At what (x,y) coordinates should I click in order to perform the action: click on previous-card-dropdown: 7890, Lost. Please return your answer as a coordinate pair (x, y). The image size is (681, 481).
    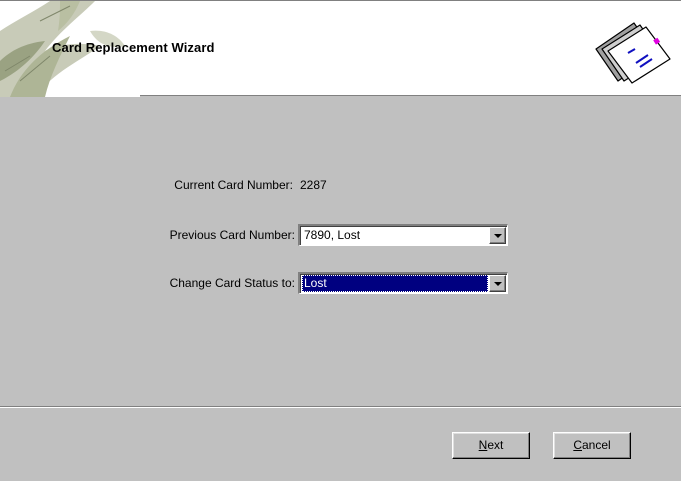
    Looking at the image, I should click on (403, 235).